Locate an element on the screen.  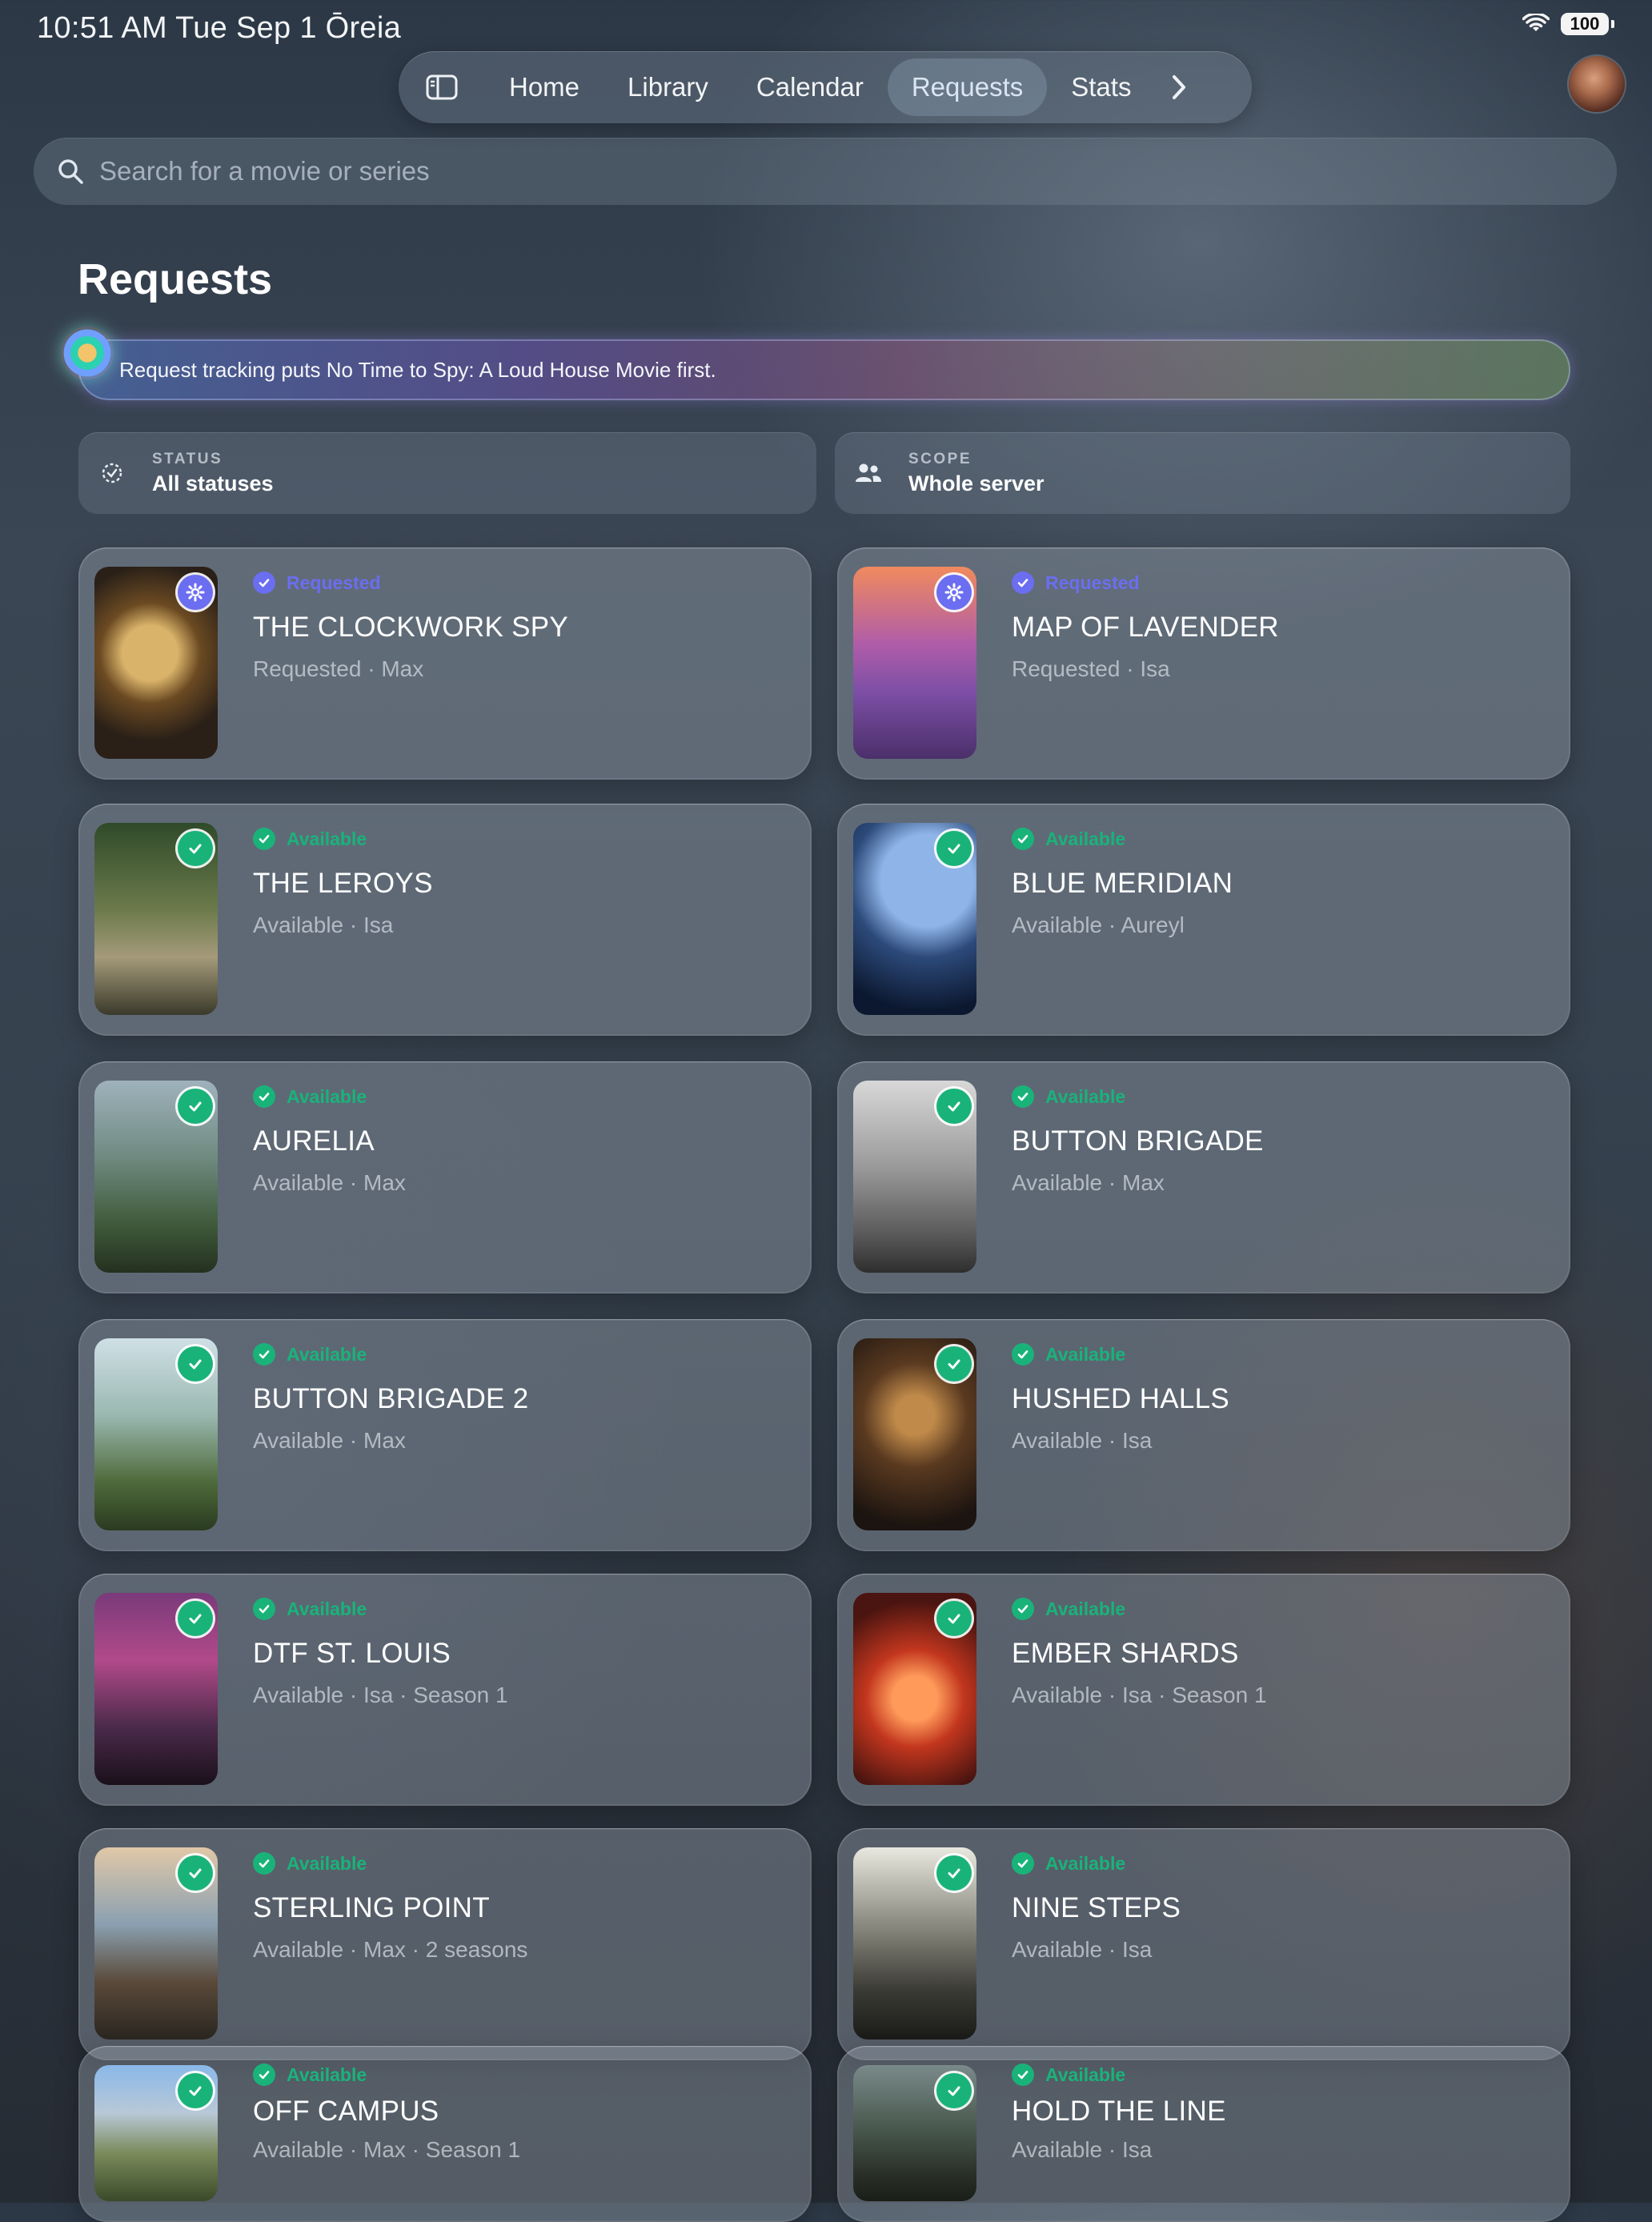
search-bar is located at coordinates (825, 171).